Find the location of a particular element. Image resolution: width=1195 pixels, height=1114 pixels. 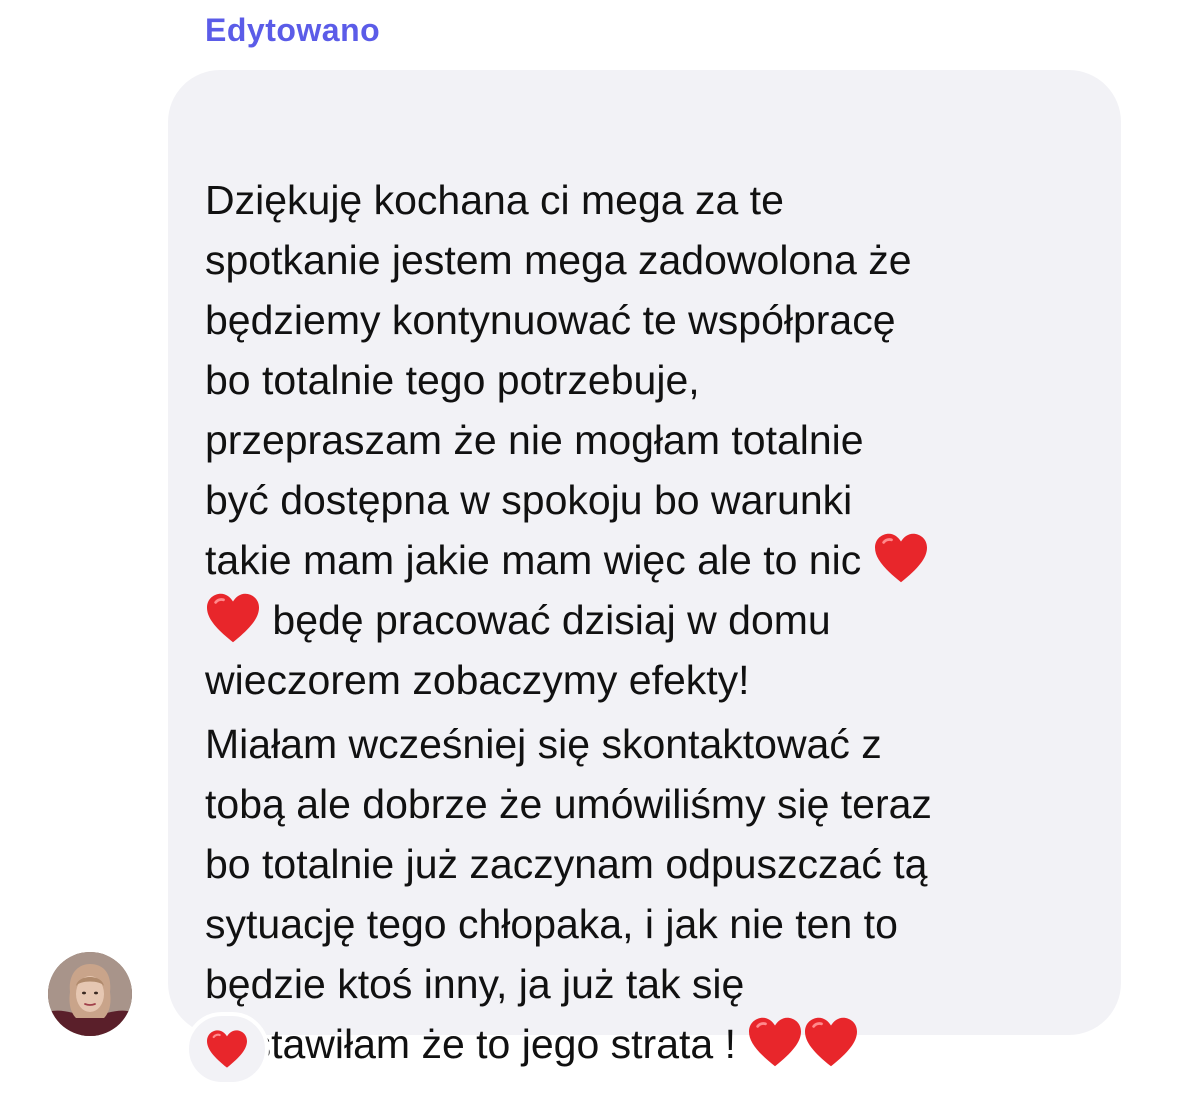

text-line: będzie ktoś inny, ja już tak się is located at coordinates (475, 984).